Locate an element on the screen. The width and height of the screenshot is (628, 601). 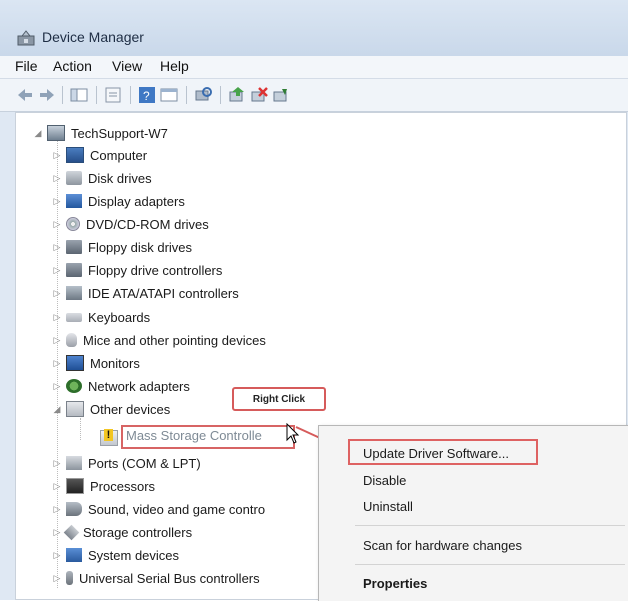
menu-disable: Disable is located at coordinates (384, 480).